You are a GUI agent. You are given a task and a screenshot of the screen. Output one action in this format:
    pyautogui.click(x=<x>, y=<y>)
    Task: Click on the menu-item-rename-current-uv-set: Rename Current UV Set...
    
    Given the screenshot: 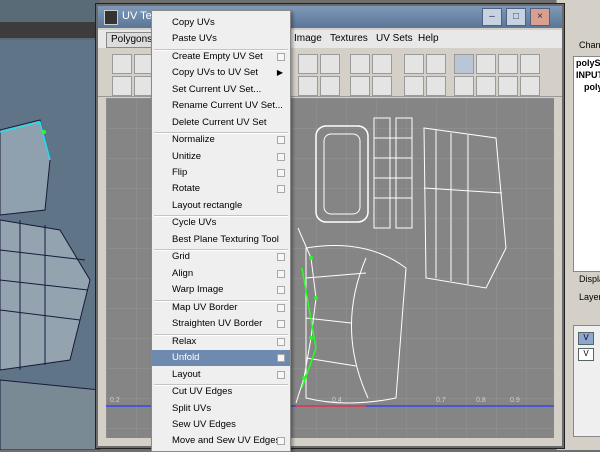 What is the action you would take?
    pyautogui.click(x=221, y=106)
    